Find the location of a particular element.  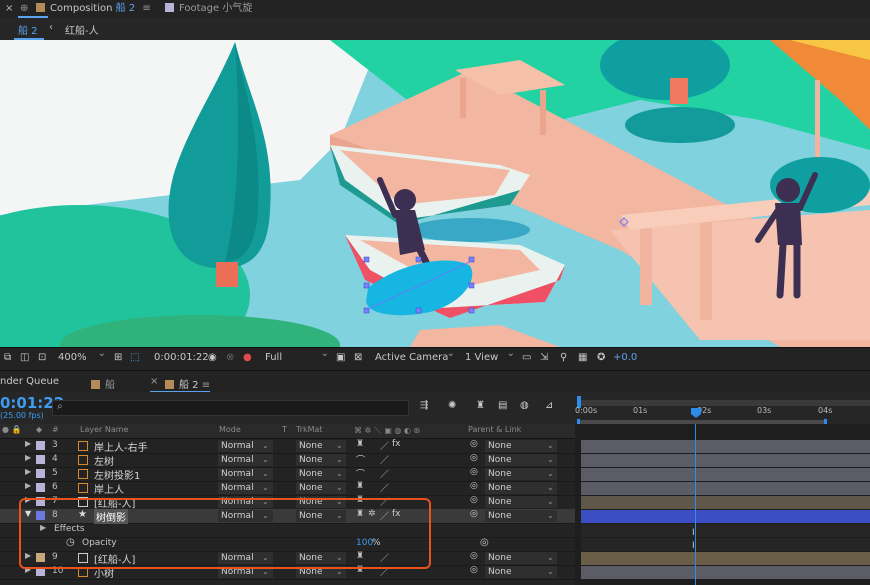

transparency-grid-icon: ▣ is located at coordinates (340, 357).